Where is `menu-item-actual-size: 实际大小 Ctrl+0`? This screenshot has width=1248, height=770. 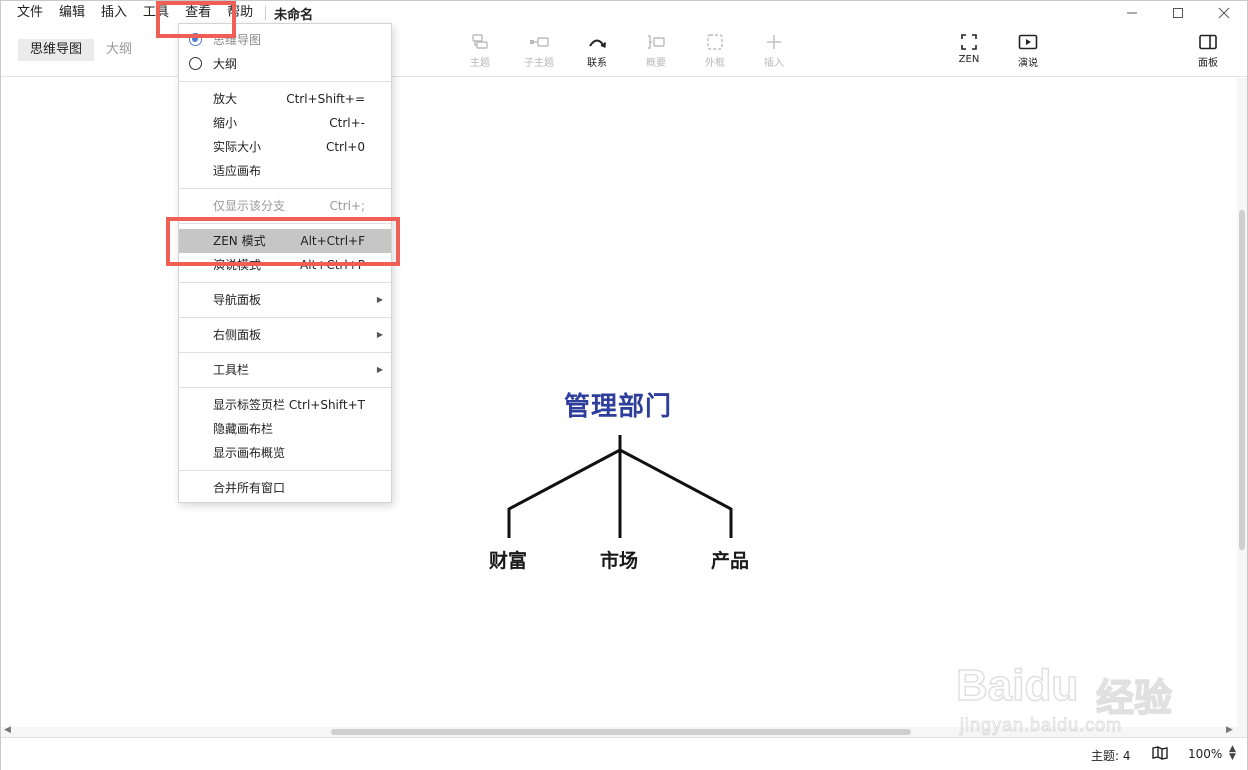 menu-item-actual-size: 实际大小 Ctrl+0 is located at coordinates (285, 147).